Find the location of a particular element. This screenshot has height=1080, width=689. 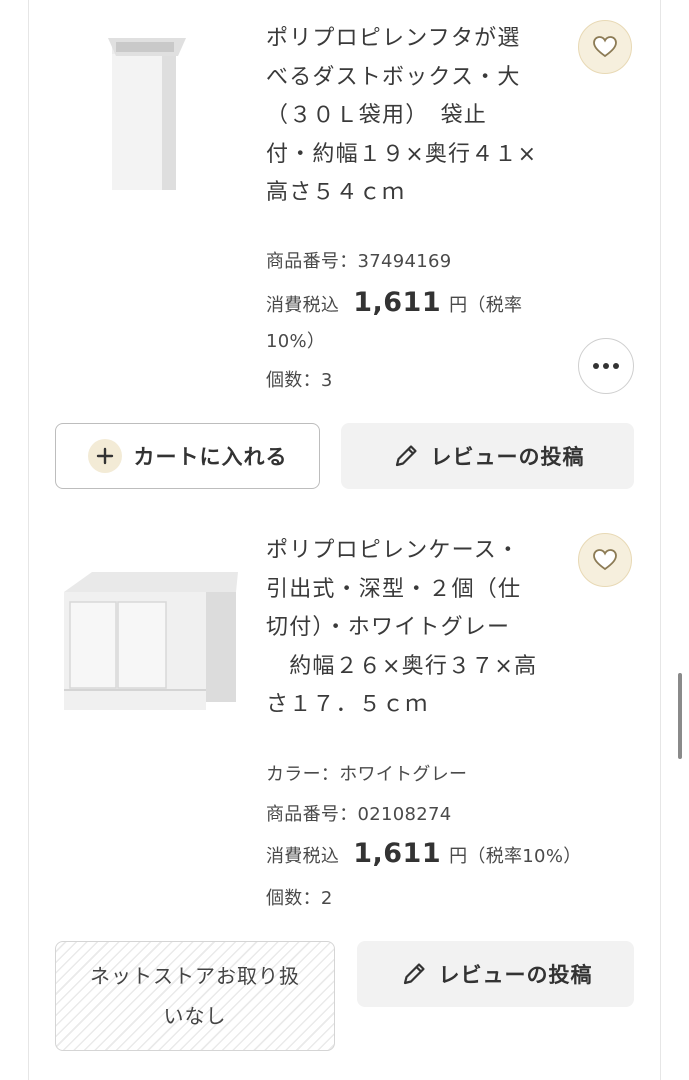

tax-rate: 10%） is located at coordinates (296, 341).